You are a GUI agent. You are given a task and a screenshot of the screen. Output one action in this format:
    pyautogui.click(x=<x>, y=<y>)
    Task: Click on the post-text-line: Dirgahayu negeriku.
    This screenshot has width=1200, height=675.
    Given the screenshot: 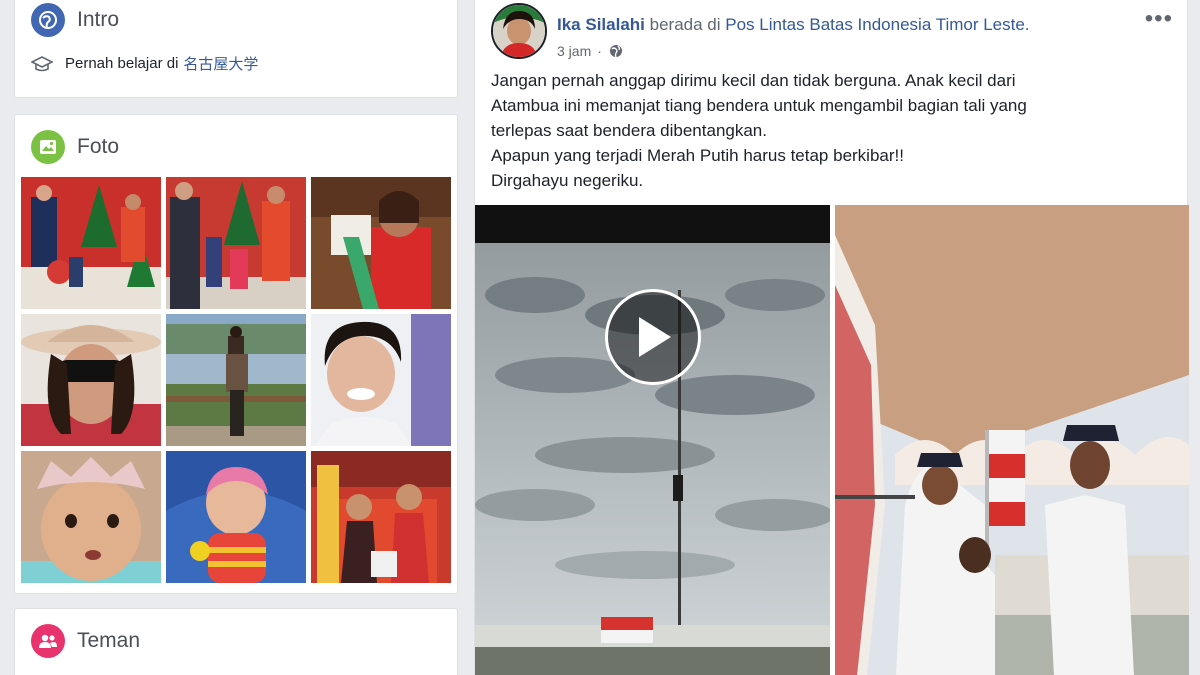 What is the action you would take?
    pyautogui.click(x=567, y=180)
    